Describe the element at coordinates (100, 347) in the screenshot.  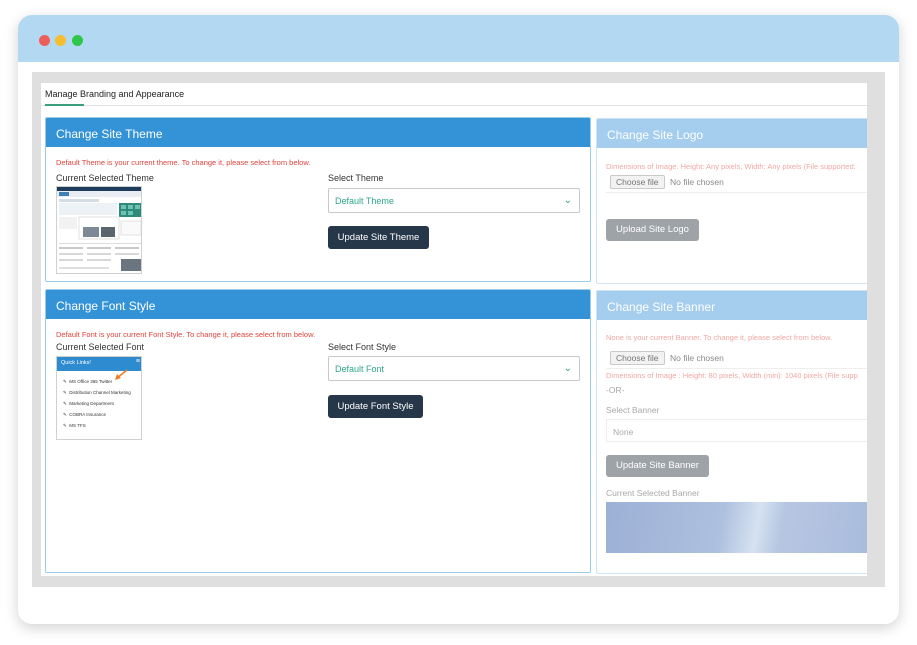
I see `current-font-label: Current Selected Font` at that location.